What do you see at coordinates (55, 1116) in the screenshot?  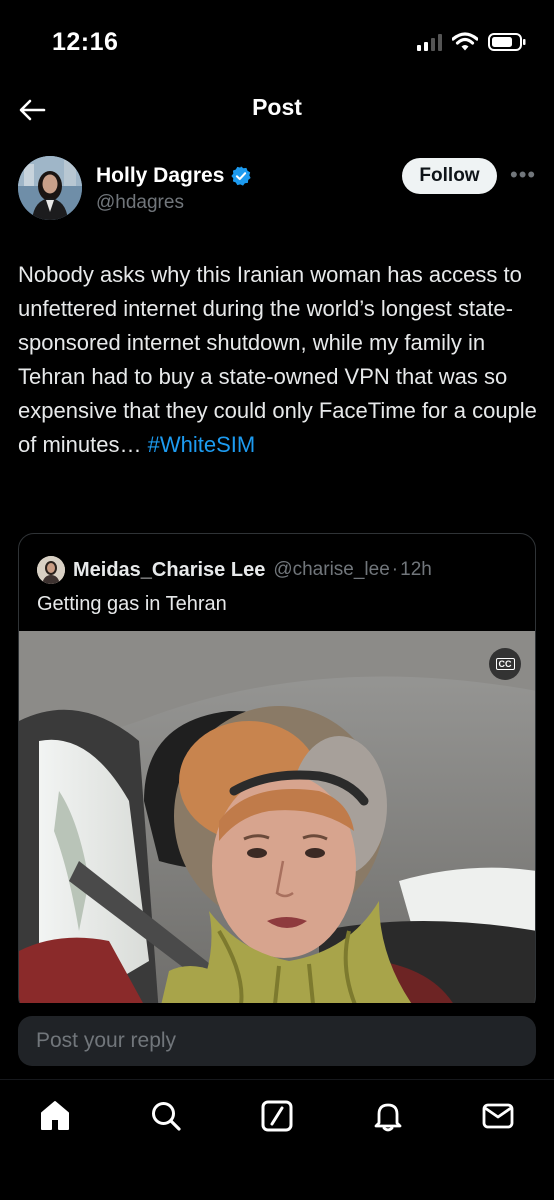 I see `home-icon` at bounding box center [55, 1116].